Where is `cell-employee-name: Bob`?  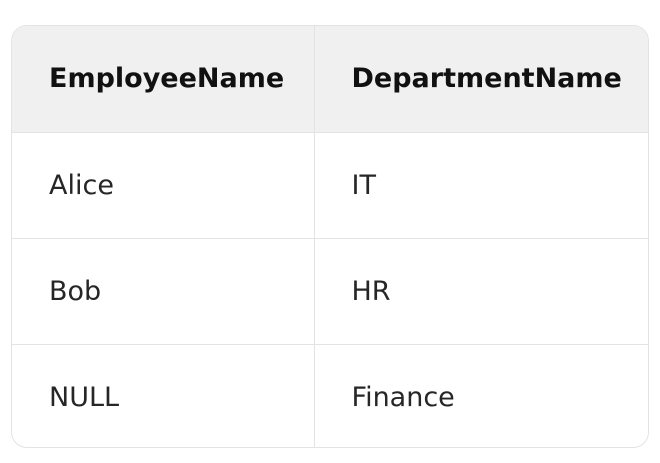 cell-employee-name: Bob is located at coordinates (163, 291).